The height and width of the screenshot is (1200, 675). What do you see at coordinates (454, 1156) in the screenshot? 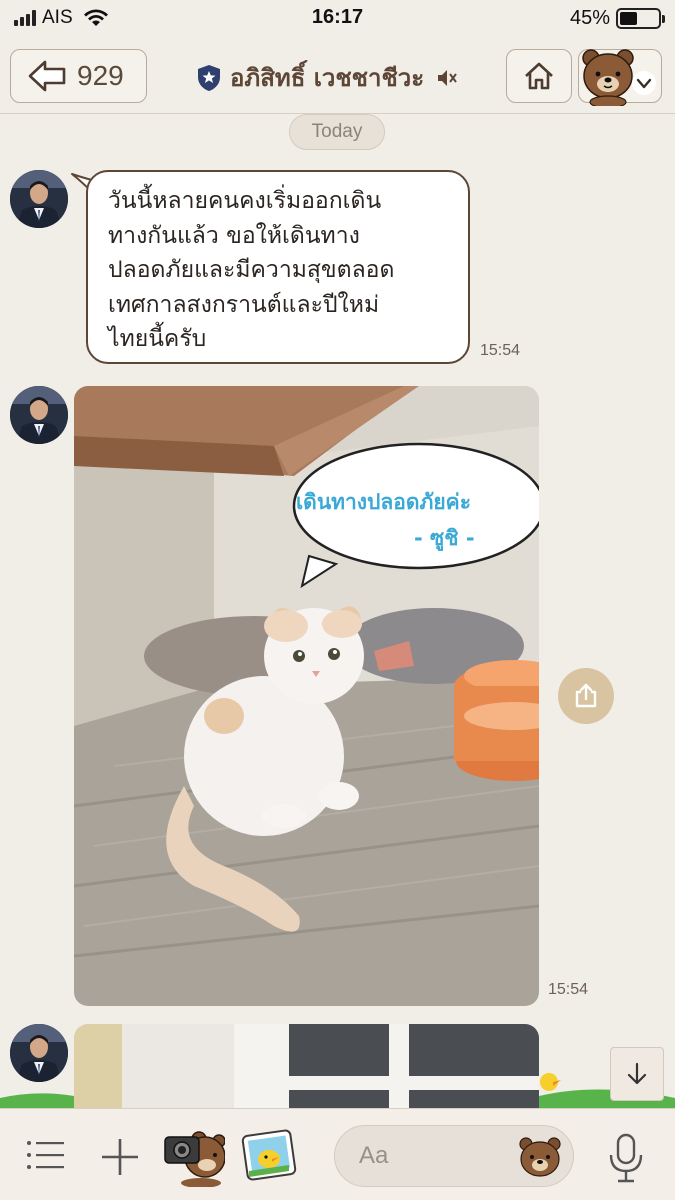
I see `message-input: Aa` at bounding box center [454, 1156].